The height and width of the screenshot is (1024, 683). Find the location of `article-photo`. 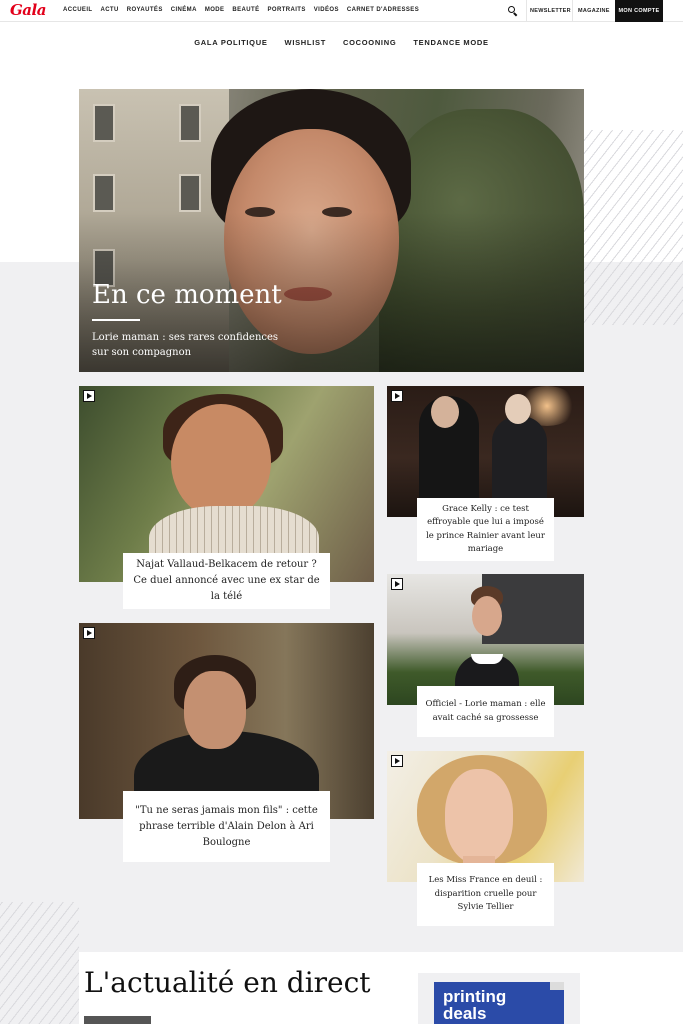

article-photo is located at coordinates (226, 721).